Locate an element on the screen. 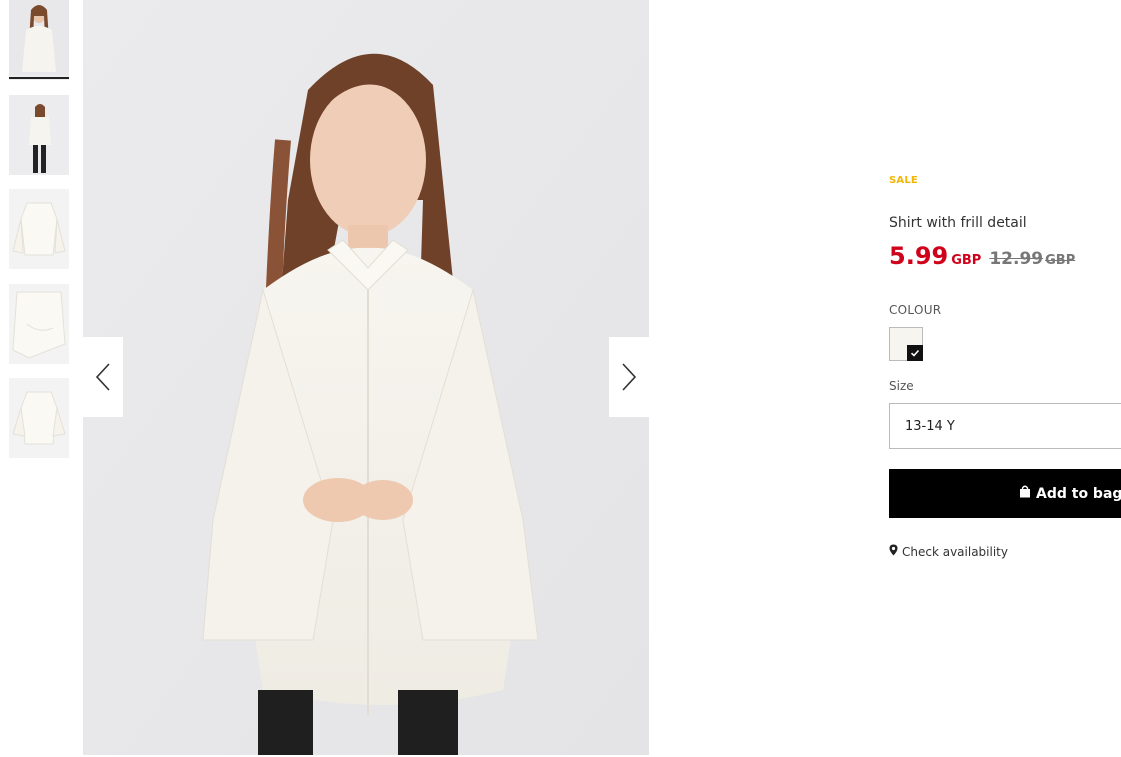 This screenshot has height=757, width=1121. sale-badge: SALE is located at coordinates (903, 180).